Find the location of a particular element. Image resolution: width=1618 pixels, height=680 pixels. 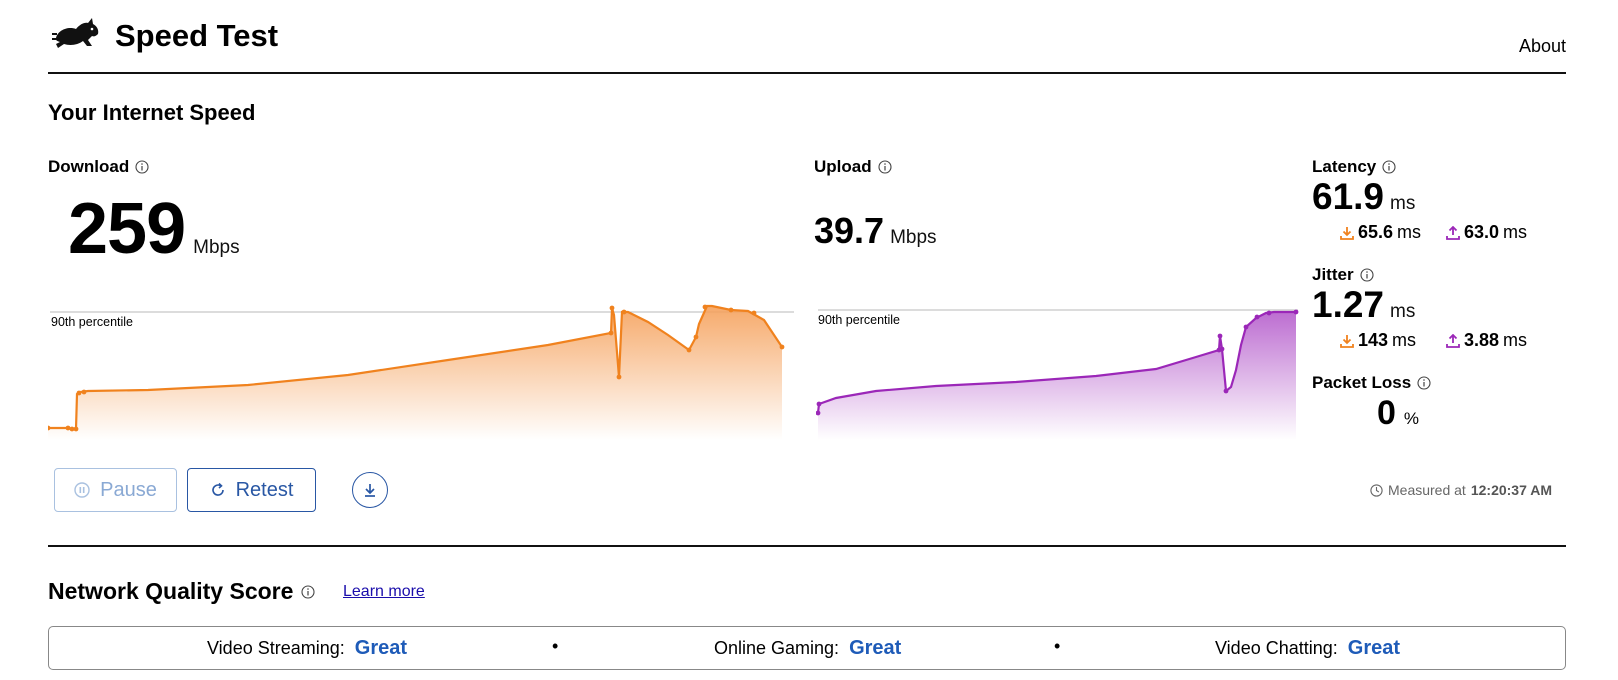

learn-more-link: Learn more is located at coordinates (384, 592).